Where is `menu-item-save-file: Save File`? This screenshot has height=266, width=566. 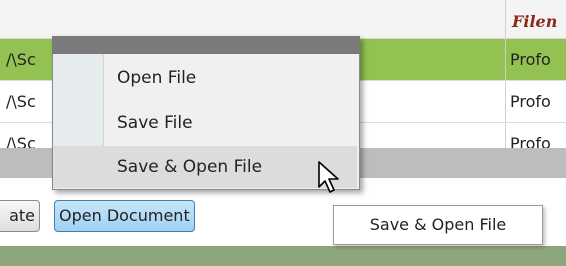
menu-item-save-file: Save File is located at coordinates (230, 123).